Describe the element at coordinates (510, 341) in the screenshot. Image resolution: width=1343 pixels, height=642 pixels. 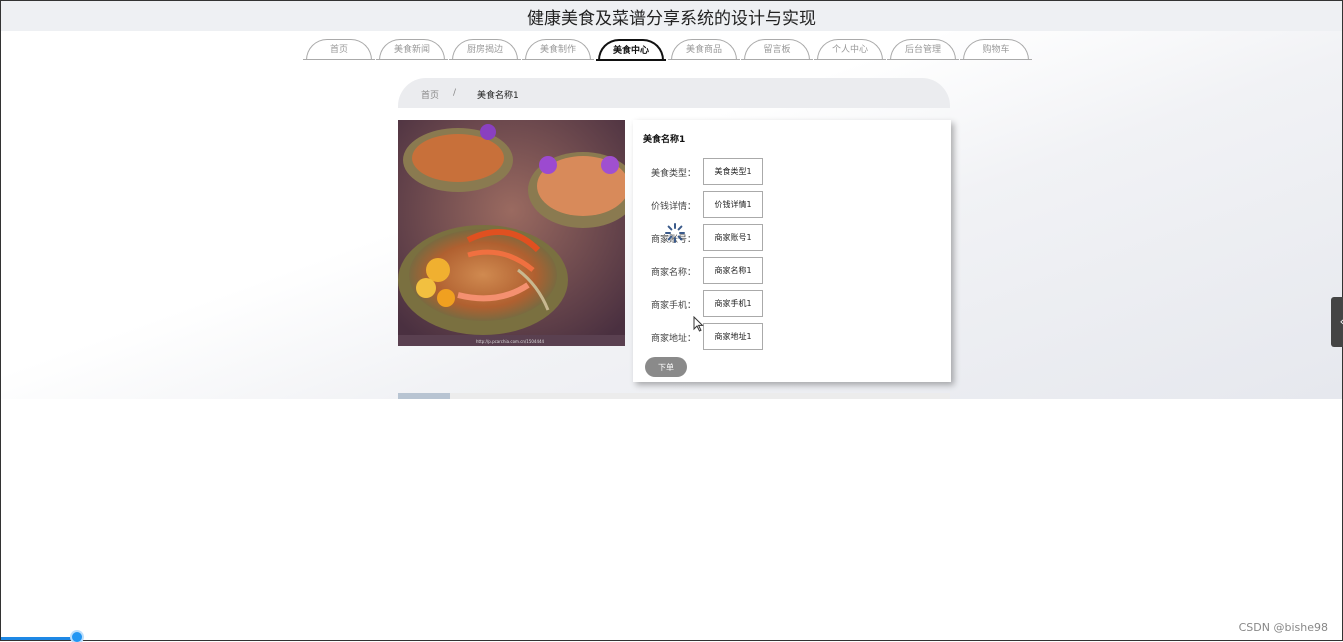
I see `image-caption: http://p.pcarchia.com.cn/1504444` at that location.